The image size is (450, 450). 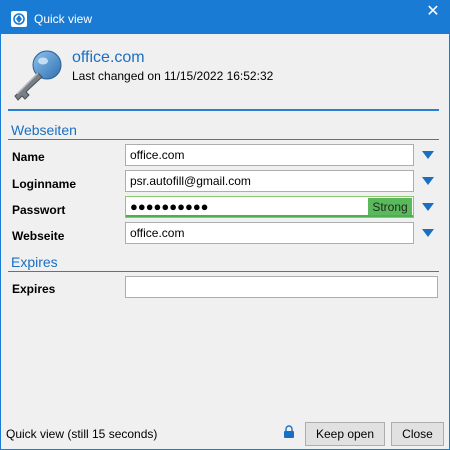 What do you see at coordinates (19, 19) in the screenshot?
I see `app-logo-icon` at bounding box center [19, 19].